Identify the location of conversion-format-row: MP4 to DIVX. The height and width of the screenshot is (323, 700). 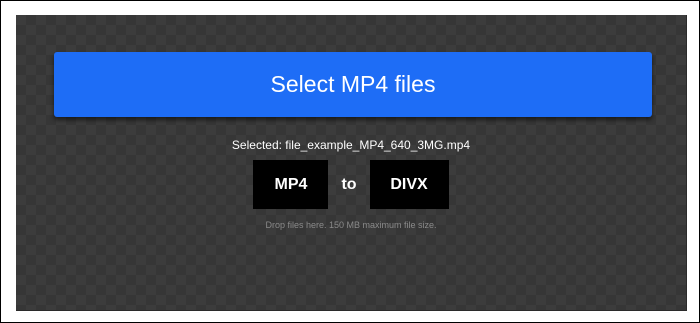
(351, 184).